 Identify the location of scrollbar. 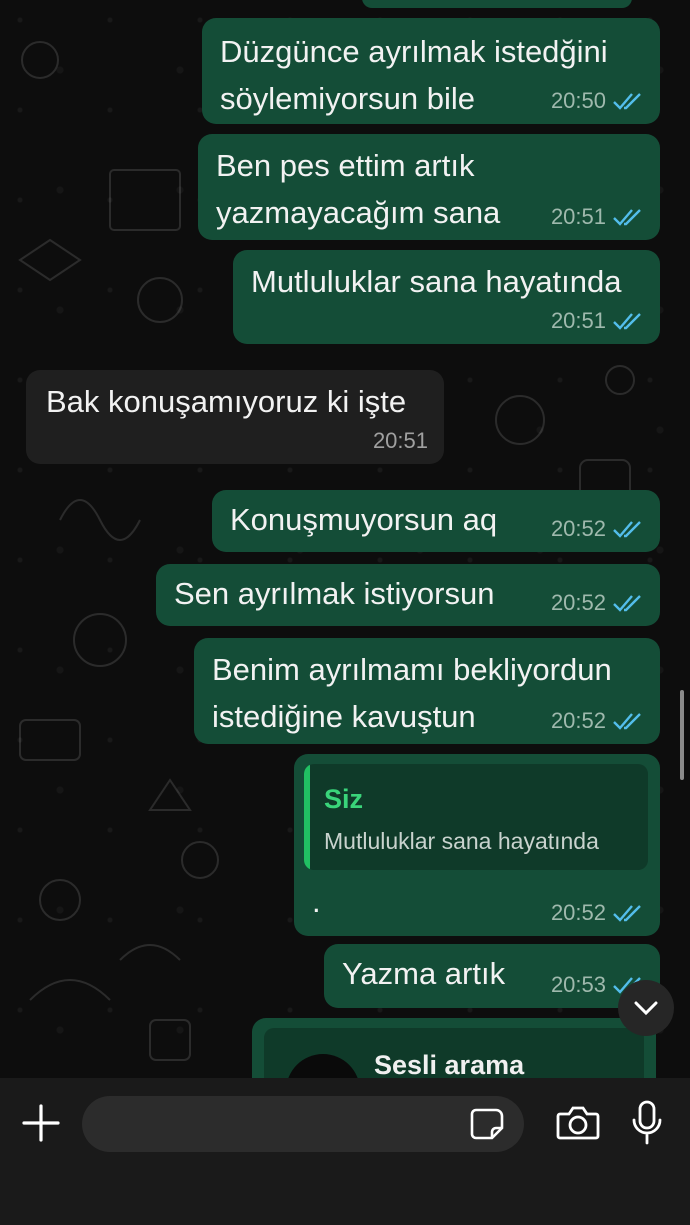
(682, 735).